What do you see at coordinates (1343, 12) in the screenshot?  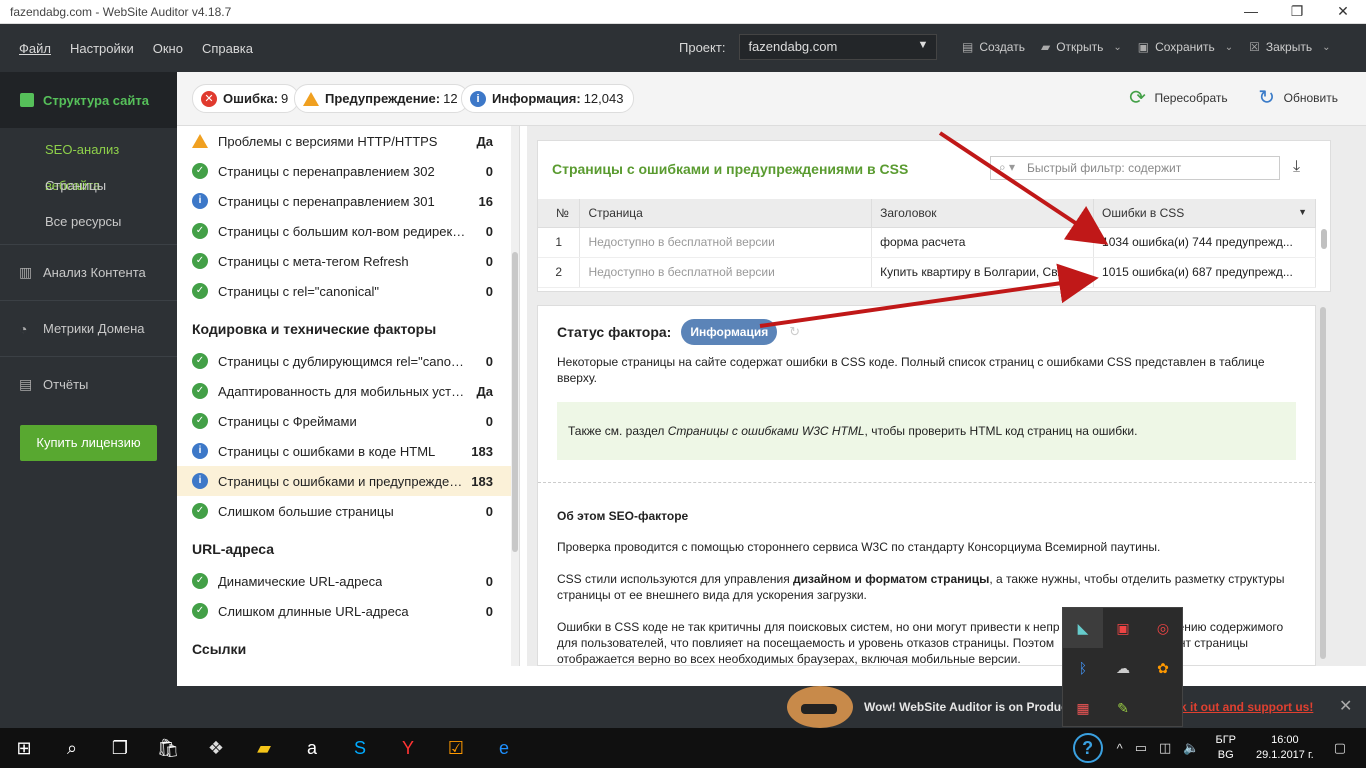 I see `close-window-button: ✕` at bounding box center [1343, 12].